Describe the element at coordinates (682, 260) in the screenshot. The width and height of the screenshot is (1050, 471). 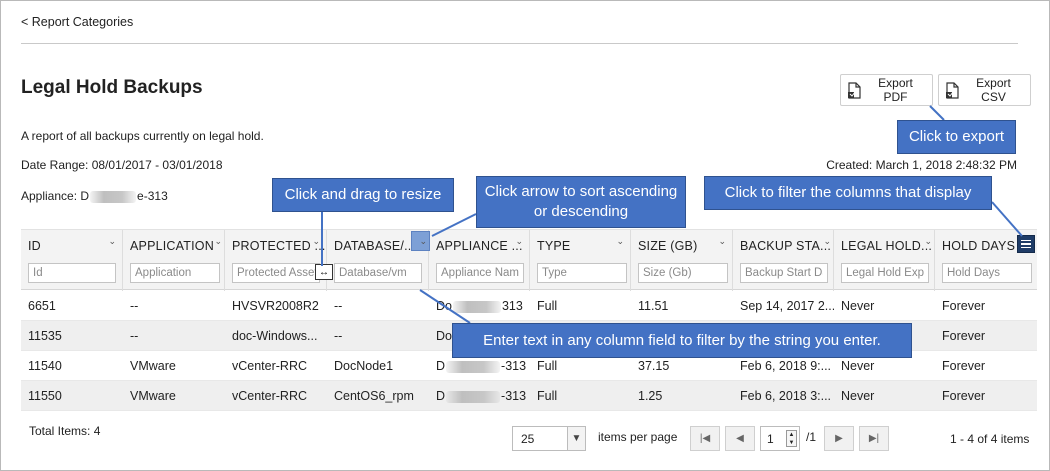
I see `column-header-size: SIZE (GB) ⌄` at that location.